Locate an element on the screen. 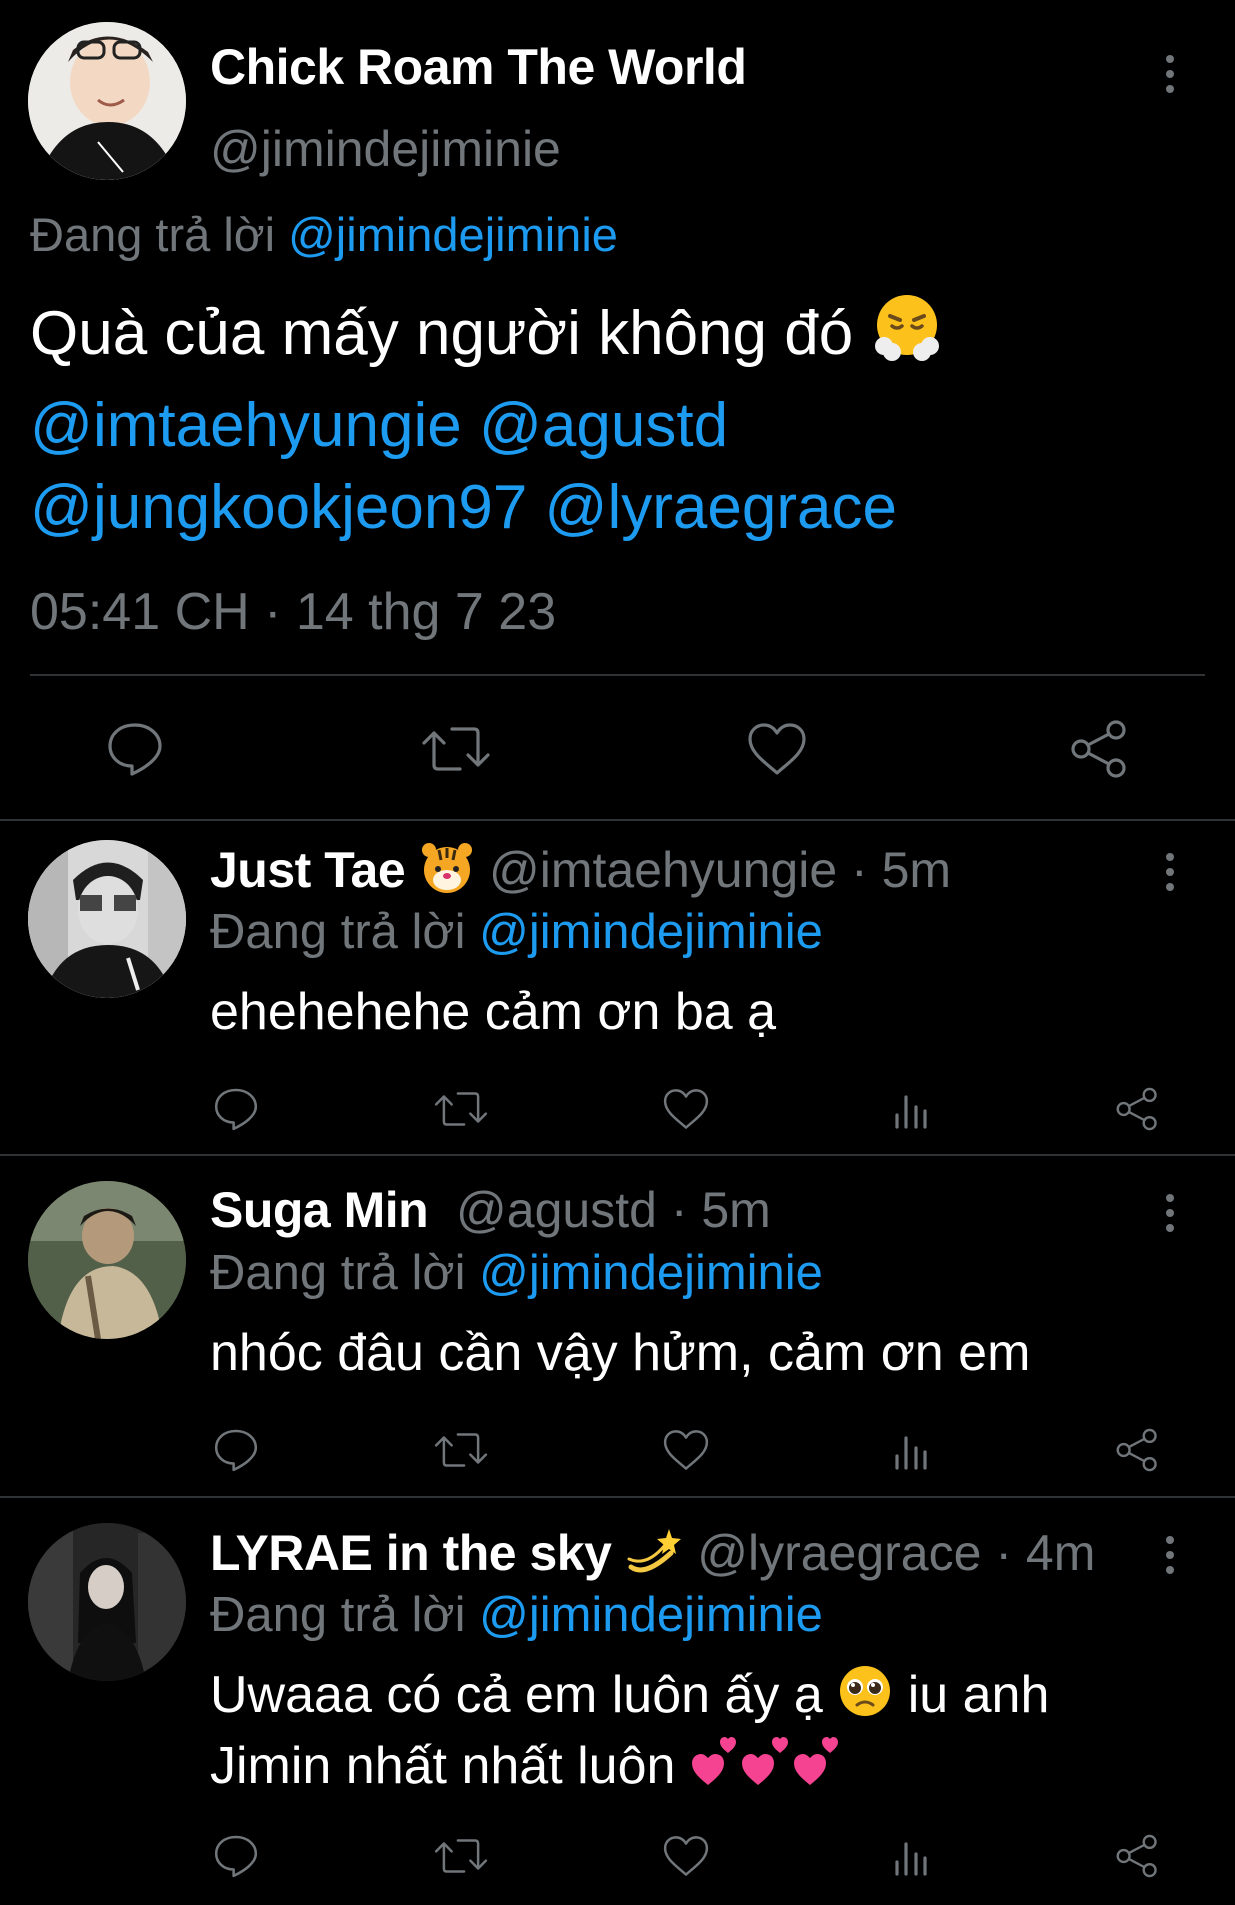 This screenshot has width=1235, height=1905. handle: @lyraegrace is located at coordinates (839, 1553).